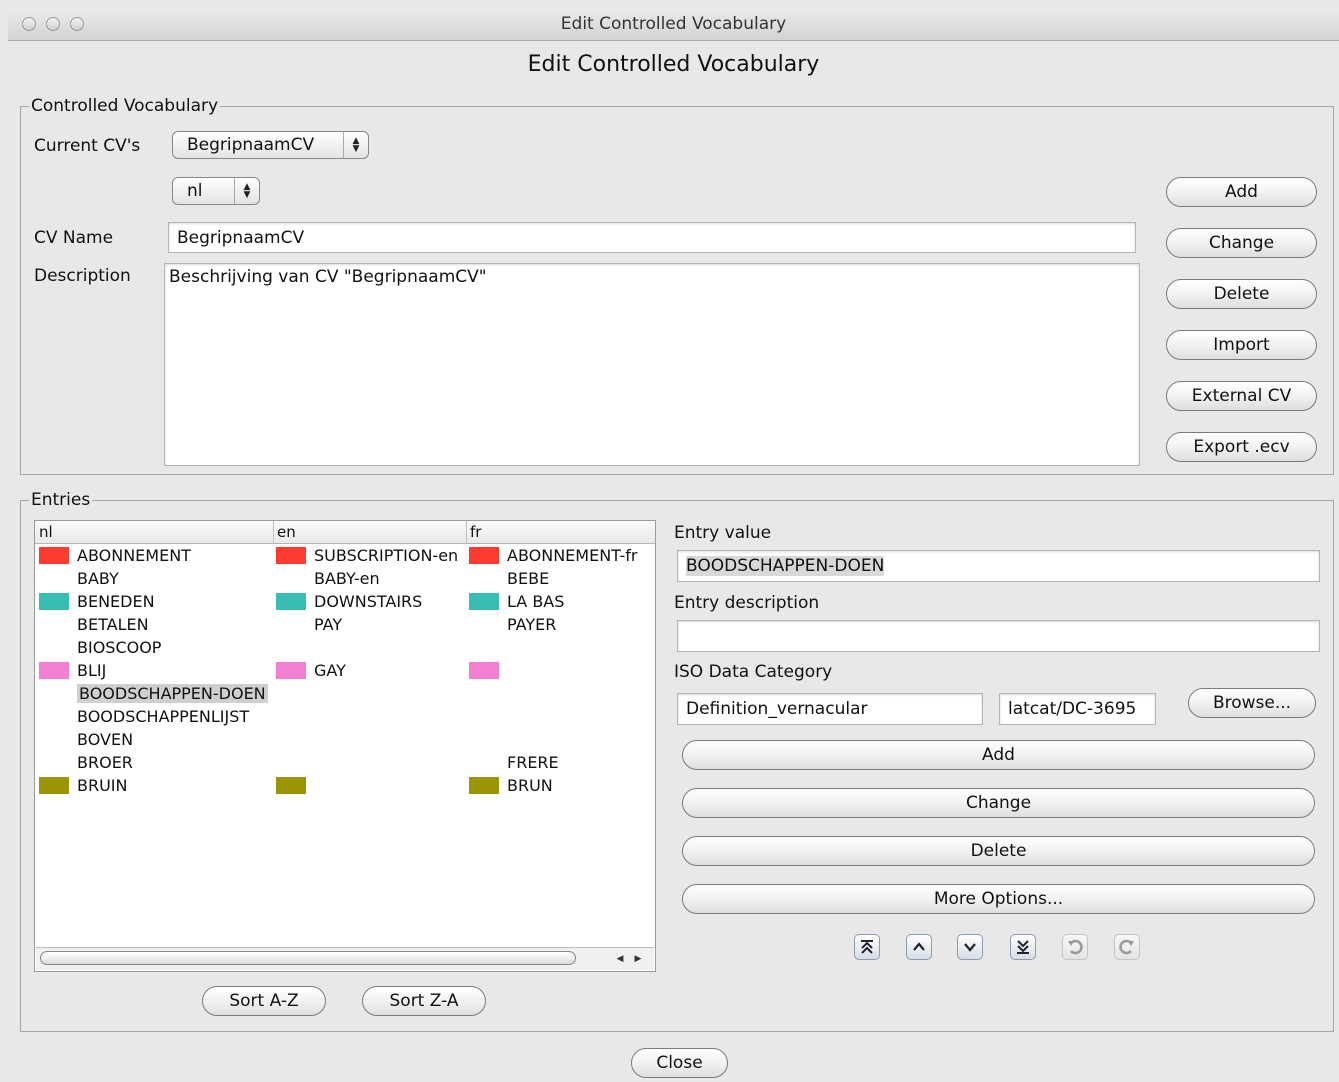 Image resolution: width=1339 pixels, height=1082 pixels. I want to click on entries-group-legend: Entries, so click(61, 500).